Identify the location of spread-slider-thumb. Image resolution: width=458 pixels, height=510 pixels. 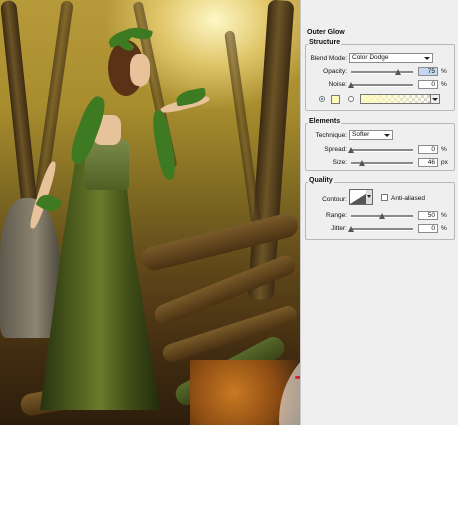
(351, 150).